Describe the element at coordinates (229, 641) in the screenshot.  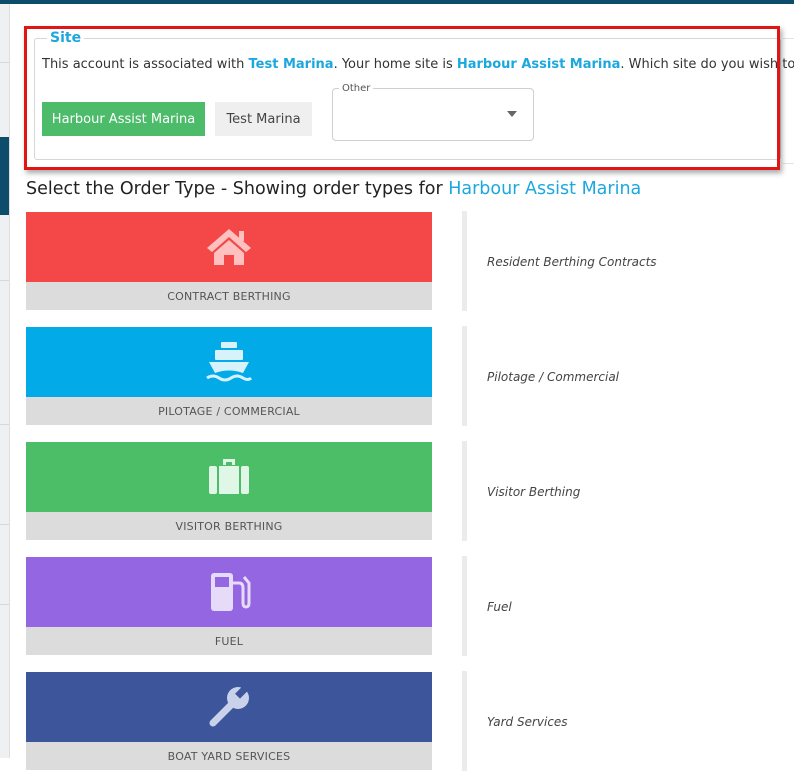
I see `tile-label: FUEL` at that location.